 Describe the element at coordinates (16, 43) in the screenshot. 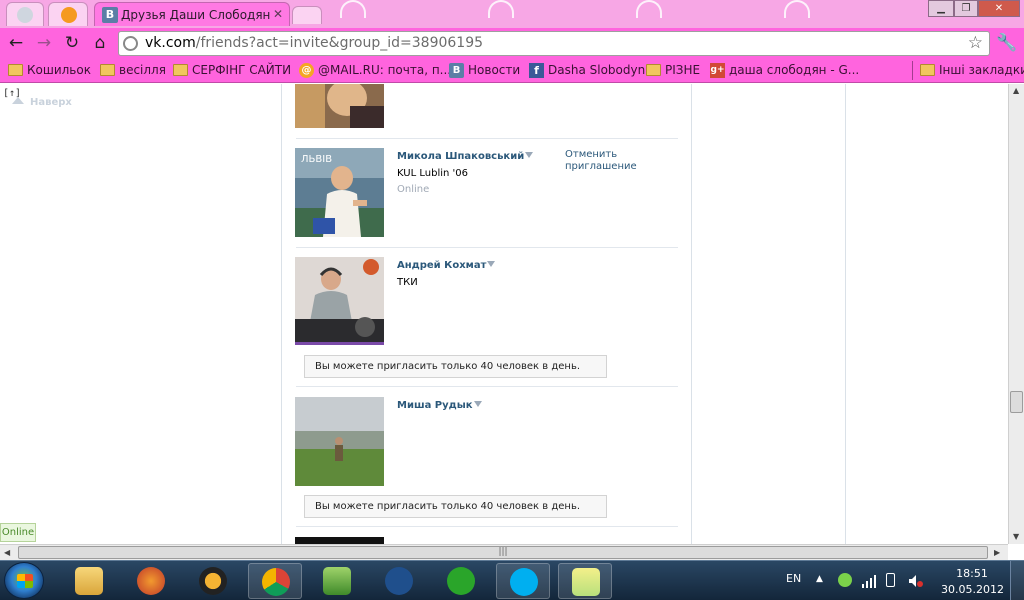

I see `back-arrow-icon: ←` at that location.